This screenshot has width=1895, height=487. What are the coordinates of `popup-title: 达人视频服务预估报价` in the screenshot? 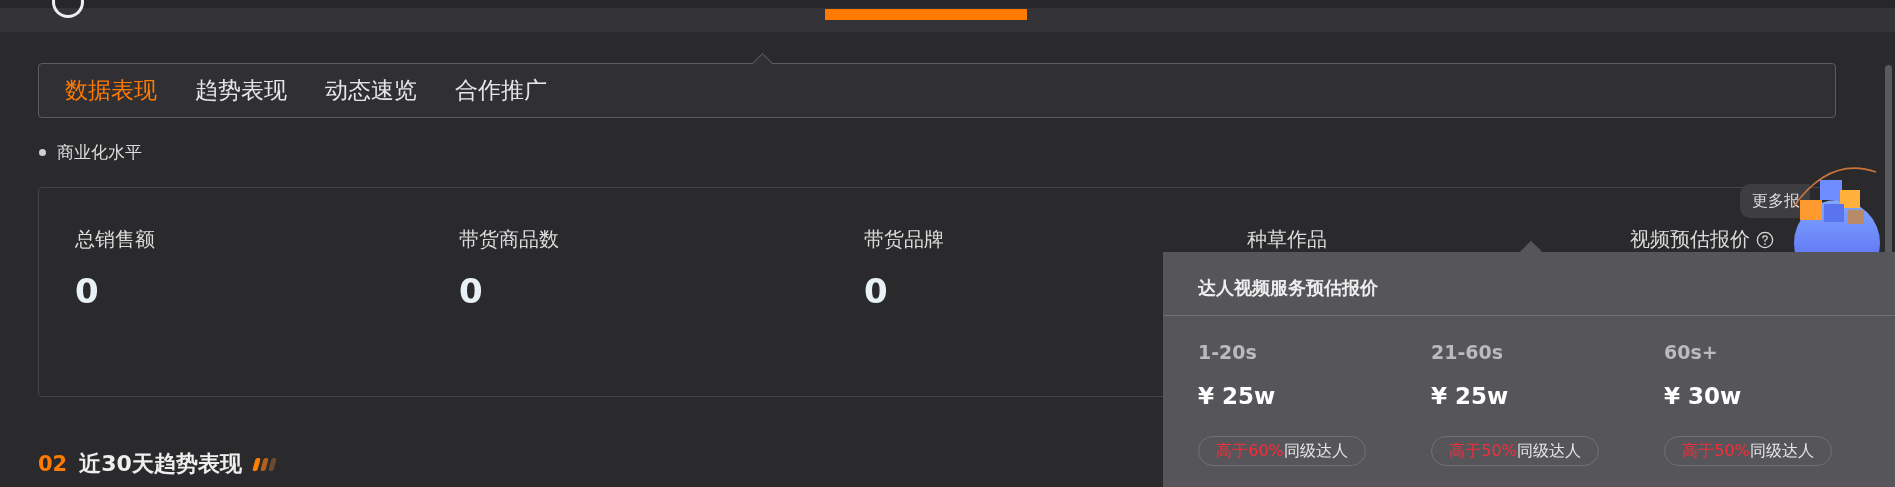 It's located at (1529, 284).